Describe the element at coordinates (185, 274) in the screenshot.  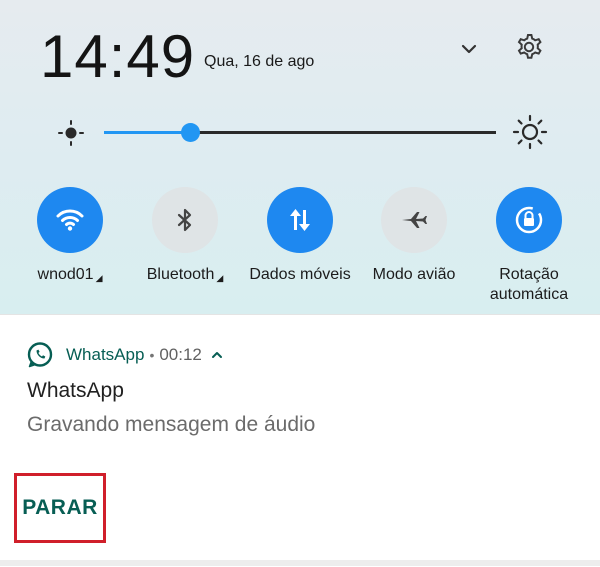
I see `tile-bluetooth-label: Bluetooth ◢` at that location.